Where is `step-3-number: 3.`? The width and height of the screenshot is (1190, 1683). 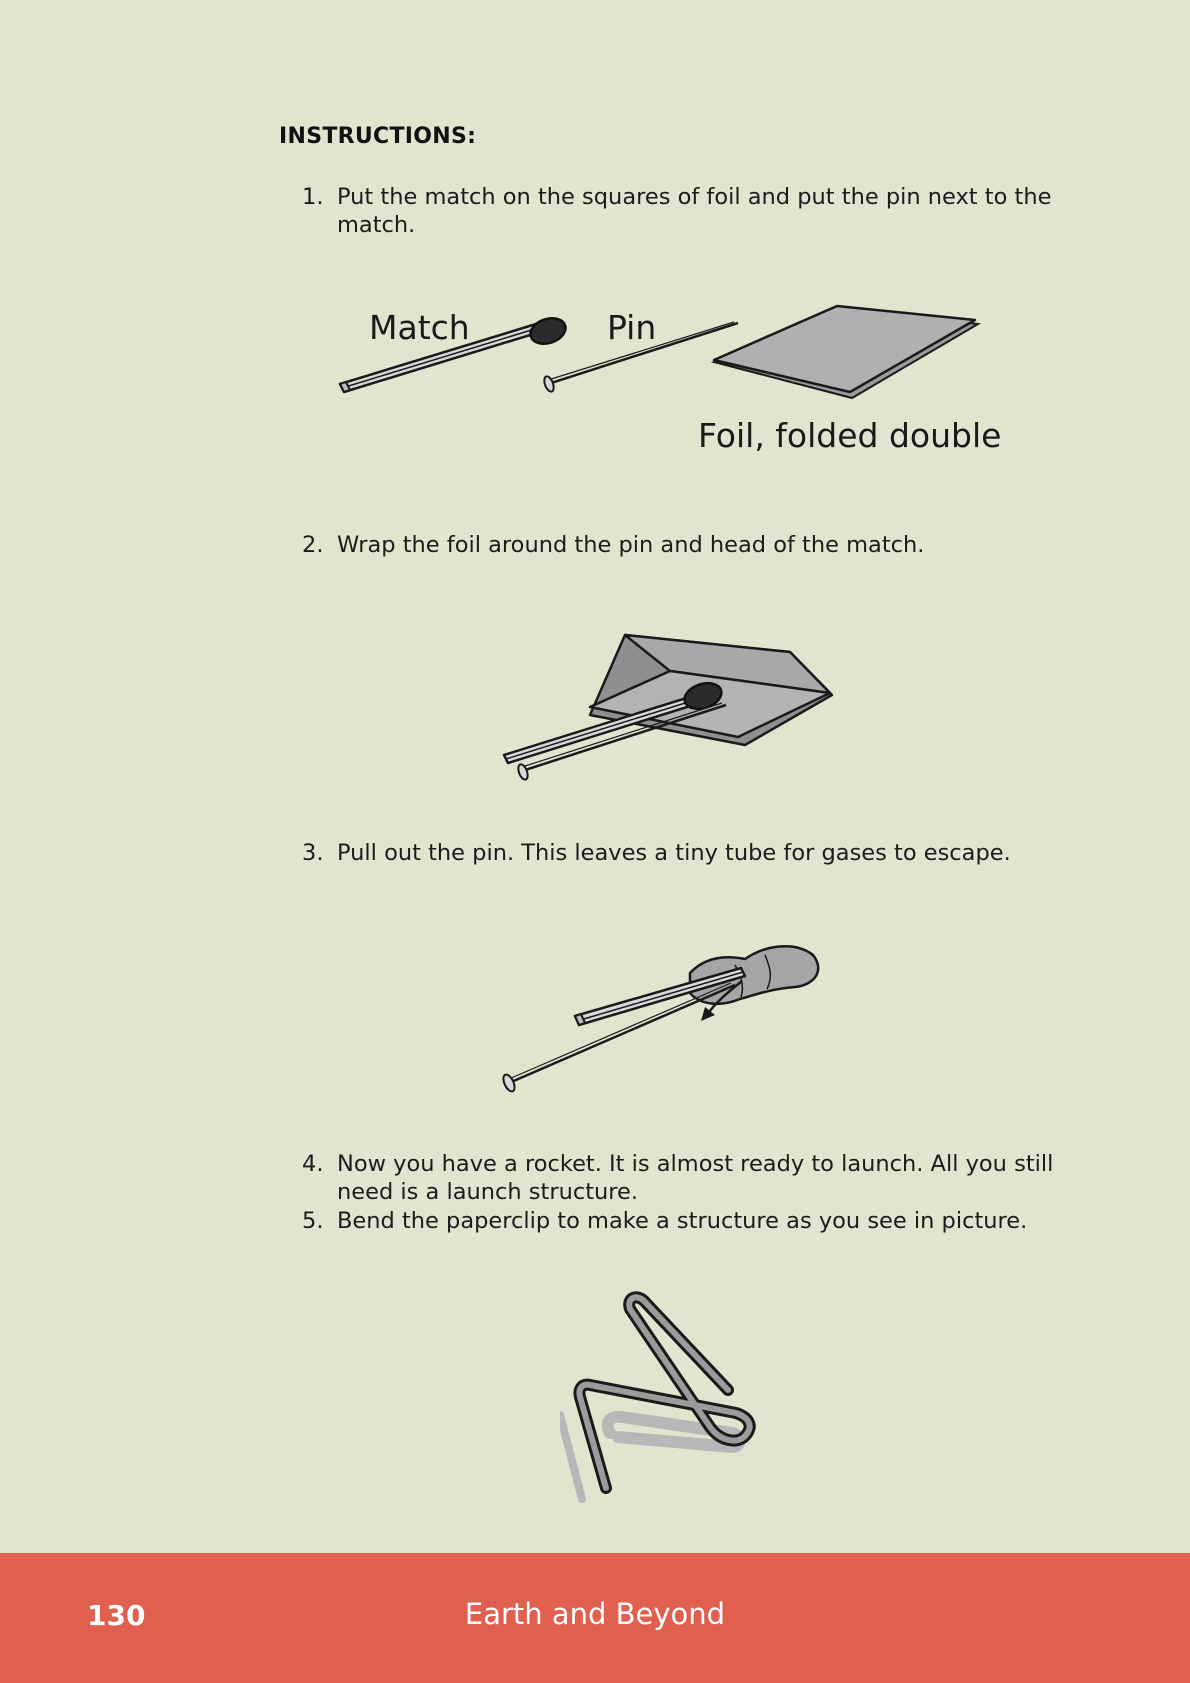 step-3-number: 3. is located at coordinates (313, 853).